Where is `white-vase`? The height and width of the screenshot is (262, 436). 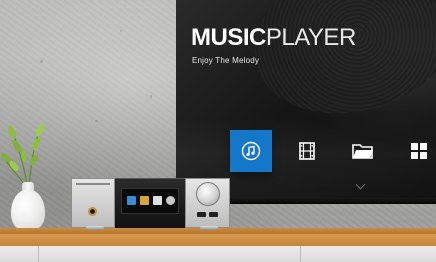 white-vase is located at coordinates (28, 210).